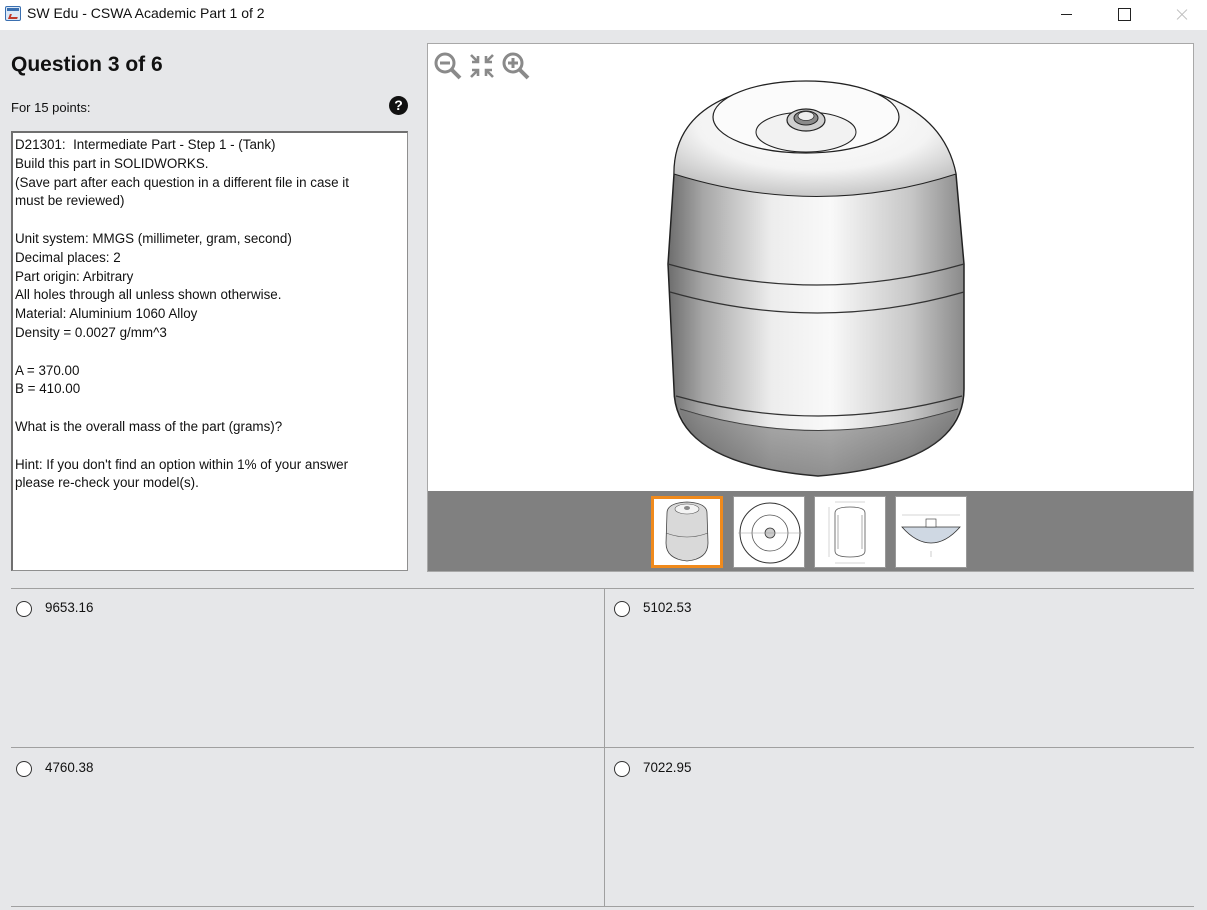 The image size is (1207, 910). I want to click on tank-isometric-thumbnail, so click(687, 532).